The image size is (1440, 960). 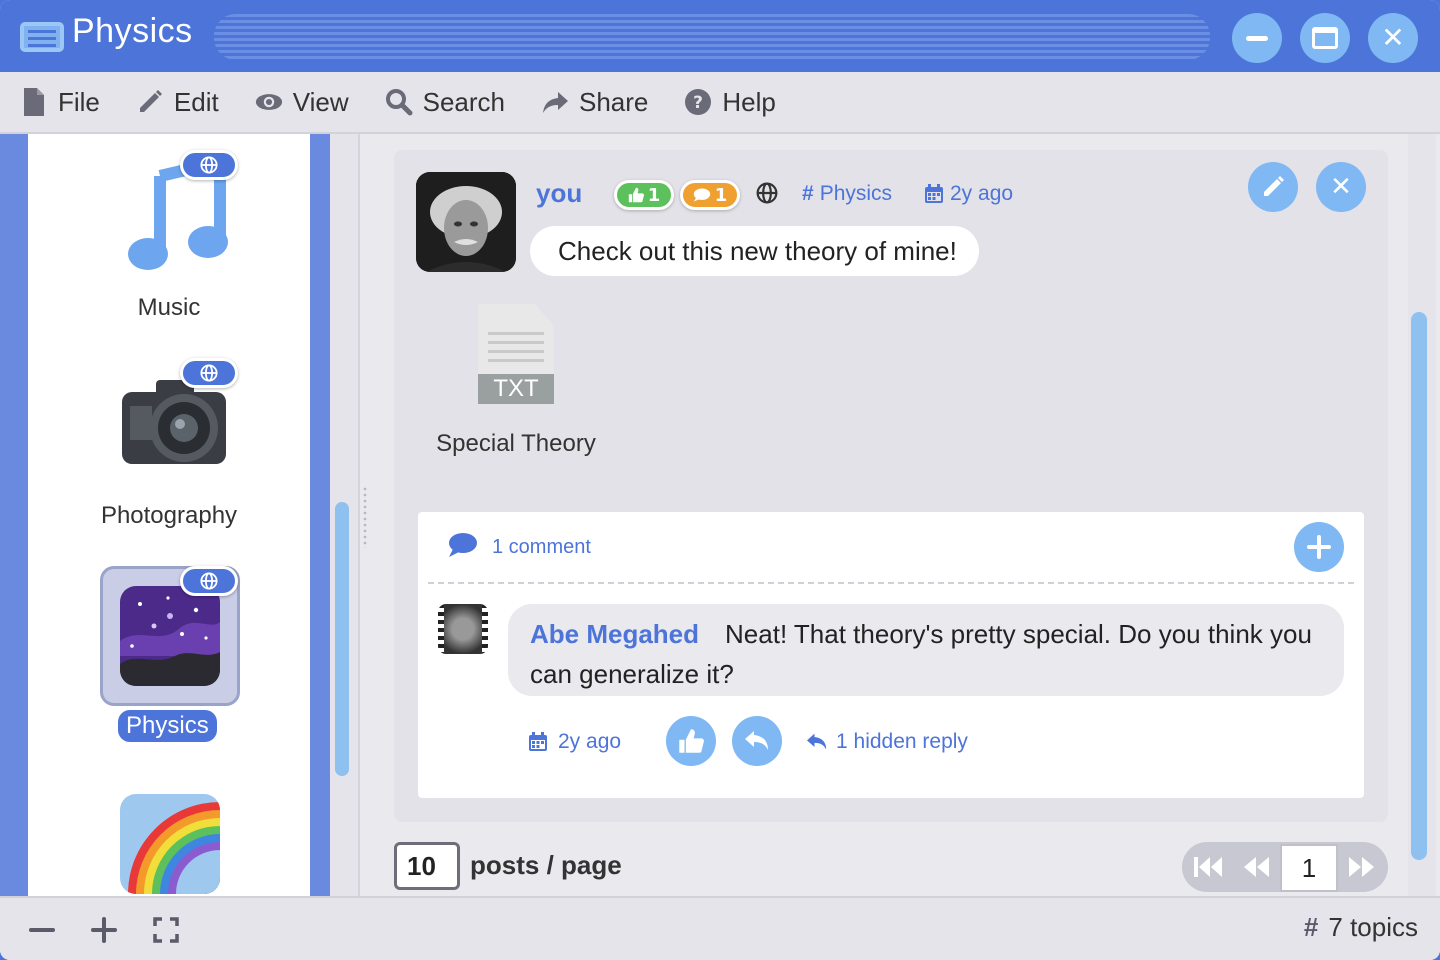 I want to click on window-title: Physics, so click(x=132, y=31).